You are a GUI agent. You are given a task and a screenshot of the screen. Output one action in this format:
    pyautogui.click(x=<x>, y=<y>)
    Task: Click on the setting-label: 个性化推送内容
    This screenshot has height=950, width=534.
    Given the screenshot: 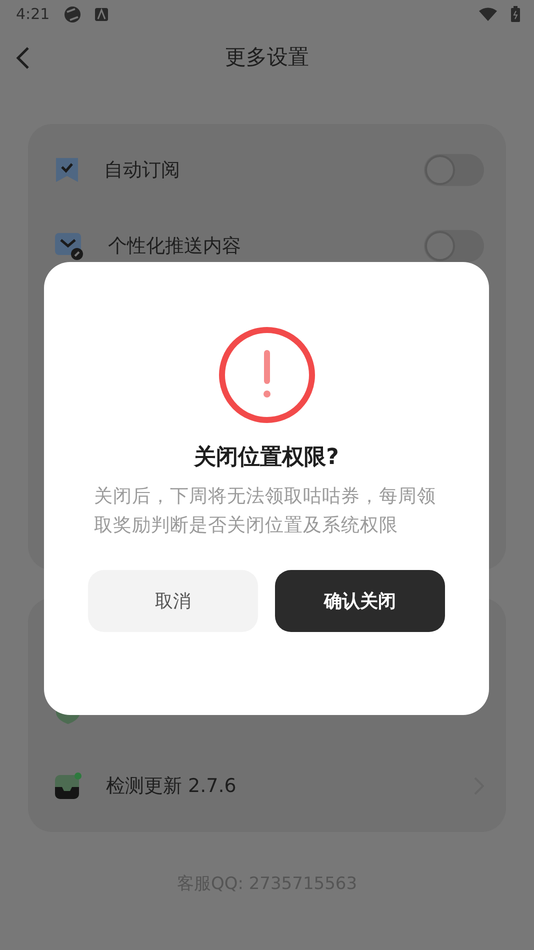 What is the action you would take?
    pyautogui.click(x=175, y=246)
    